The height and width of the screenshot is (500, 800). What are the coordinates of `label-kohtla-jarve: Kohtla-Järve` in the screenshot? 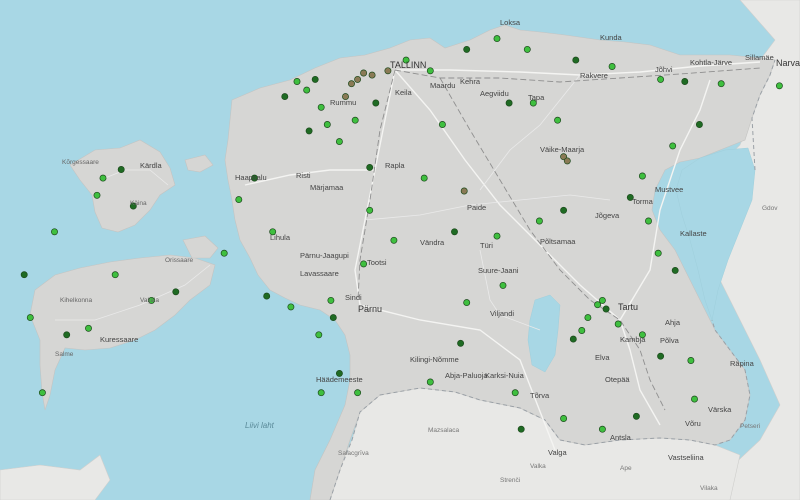 It's located at (711, 62).